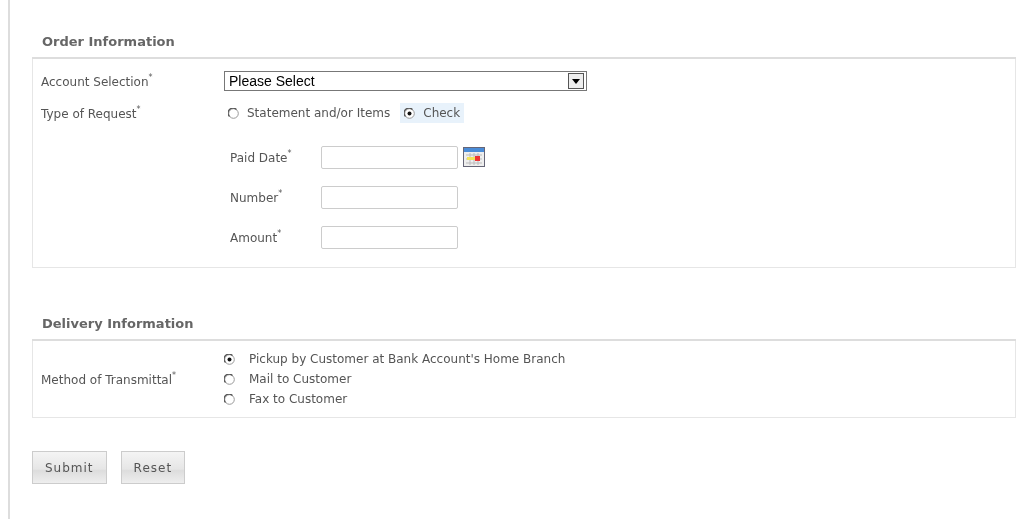  What do you see at coordinates (109, 379) in the screenshot?
I see `field-label: Method of Transmittal$^{*}$` at bounding box center [109, 379].